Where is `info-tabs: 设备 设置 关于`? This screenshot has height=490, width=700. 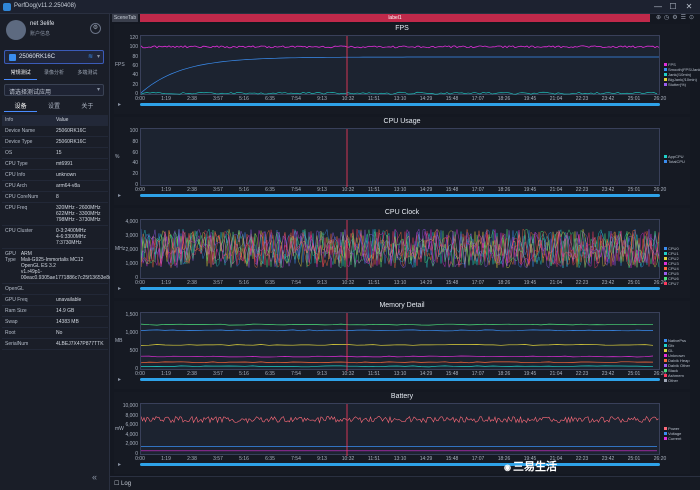 info-tabs: 设备 设置 关于 is located at coordinates (54, 107).